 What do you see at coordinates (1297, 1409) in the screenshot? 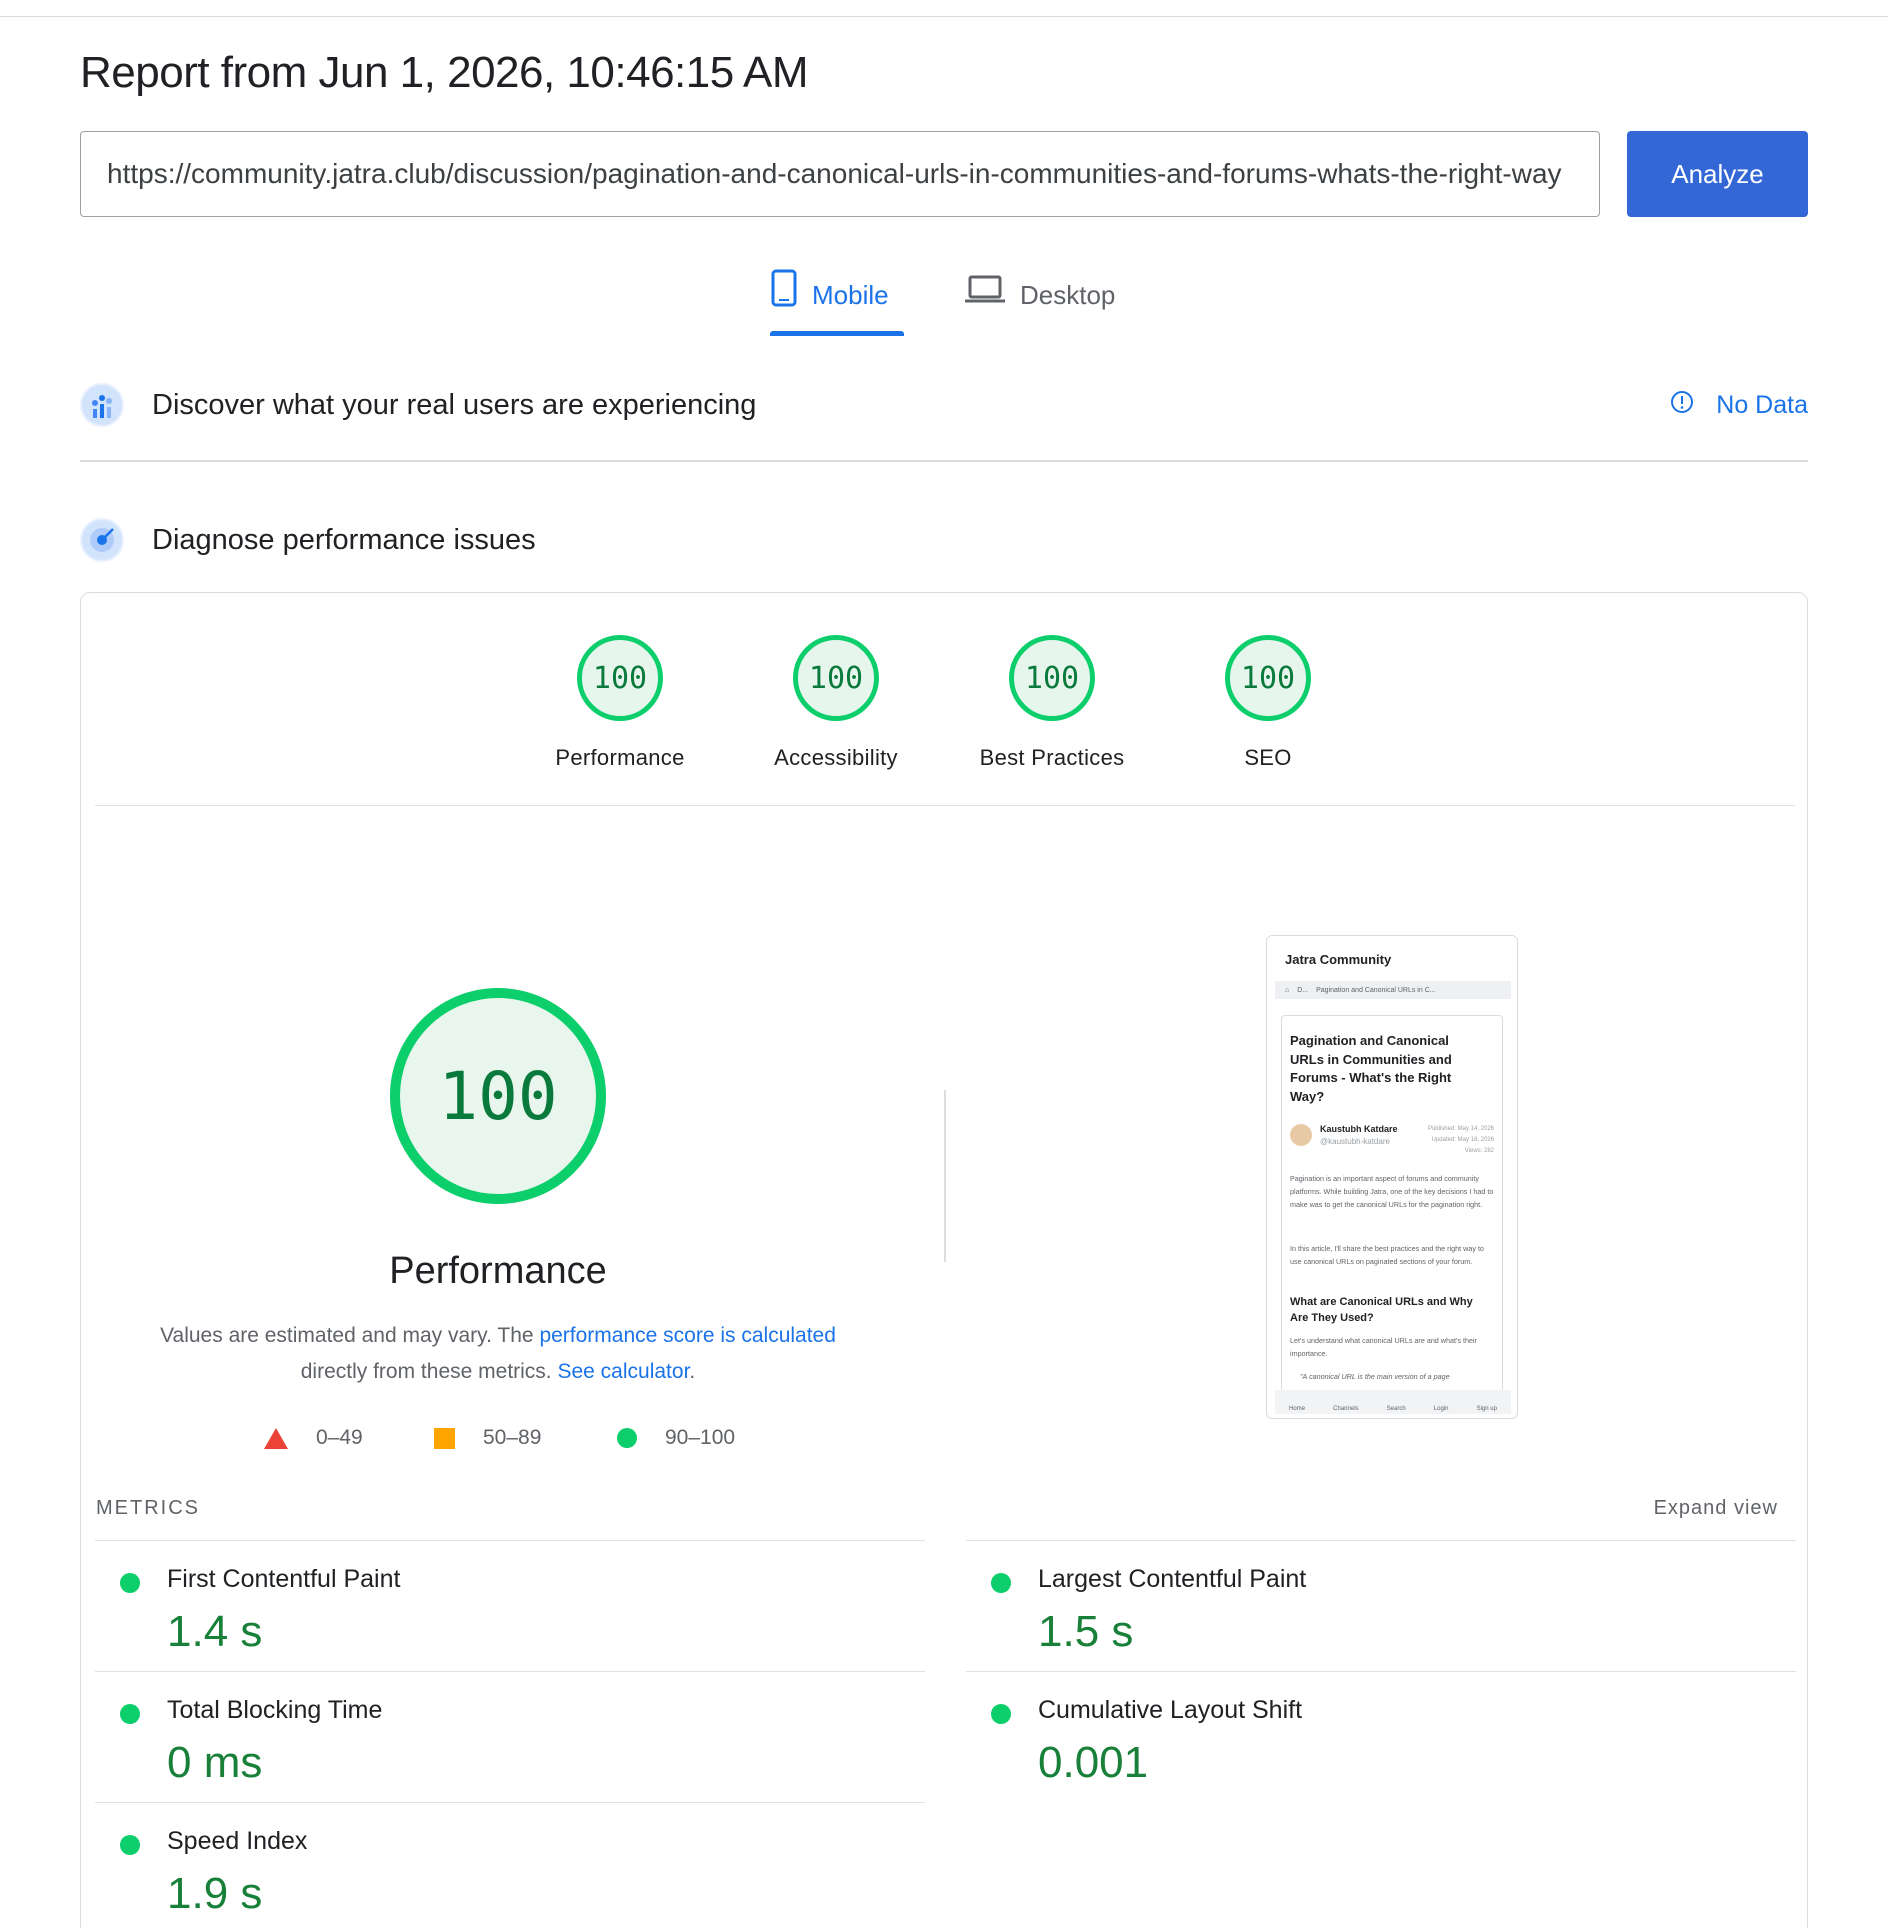
I see `preview-nav-home: Home` at bounding box center [1297, 1409].